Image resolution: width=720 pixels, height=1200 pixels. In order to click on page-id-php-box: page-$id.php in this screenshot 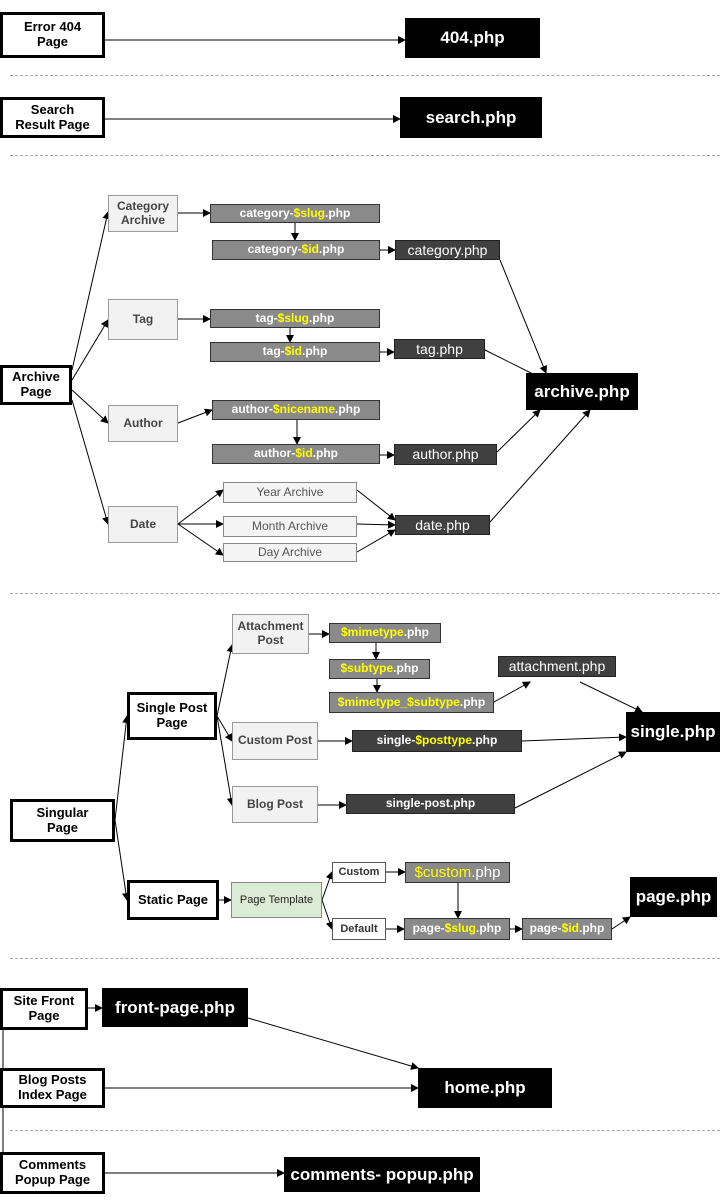, I will do `click(567, 929)`.